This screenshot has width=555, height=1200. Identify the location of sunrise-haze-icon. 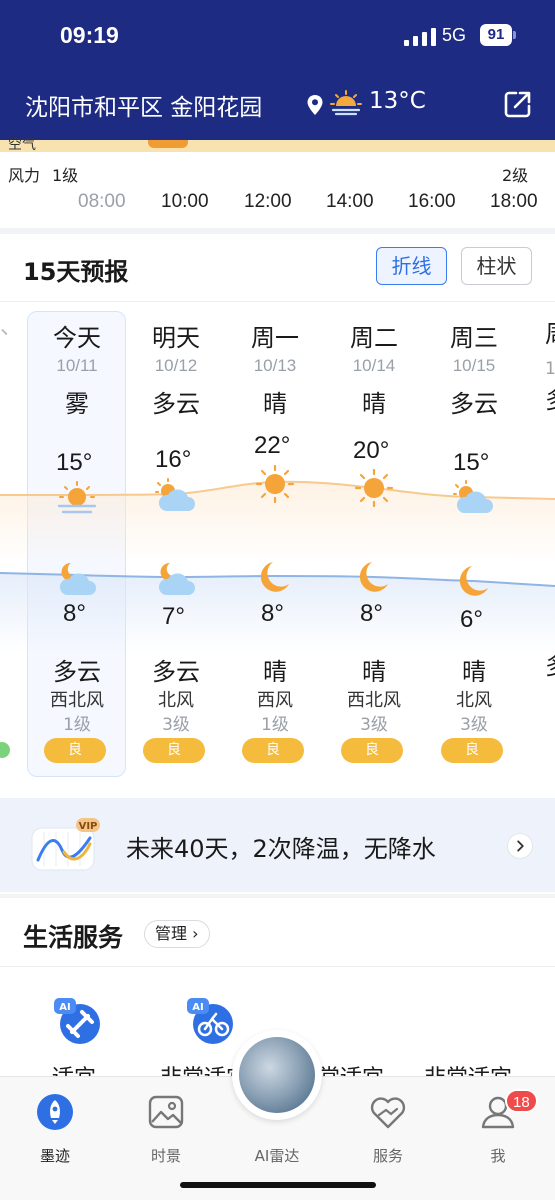
(346, 103).